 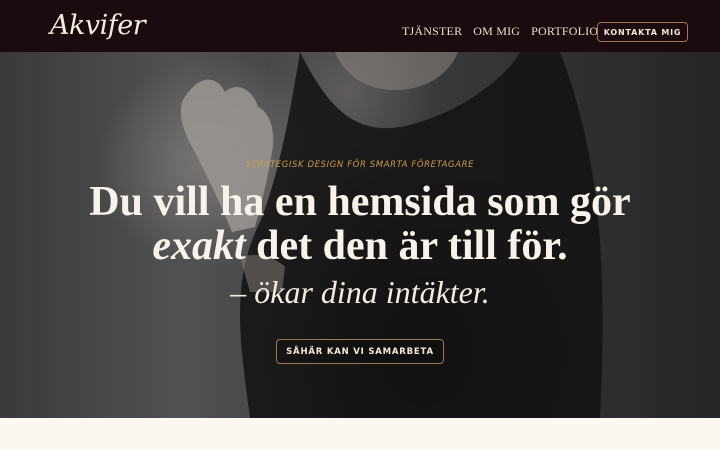 I want to click on hero-tagline: STRATEGISK DESIGN FÖR SMARTA FÖRETAGARE, so click(x=360, y=165).